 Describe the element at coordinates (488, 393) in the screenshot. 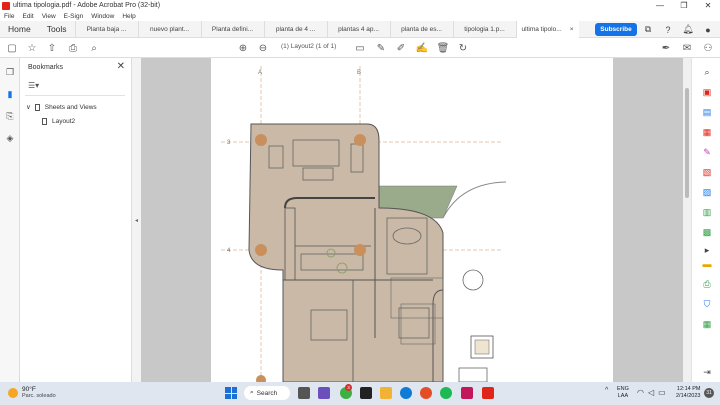

I see `acrobat-pro-taskbar-icon` at that location.